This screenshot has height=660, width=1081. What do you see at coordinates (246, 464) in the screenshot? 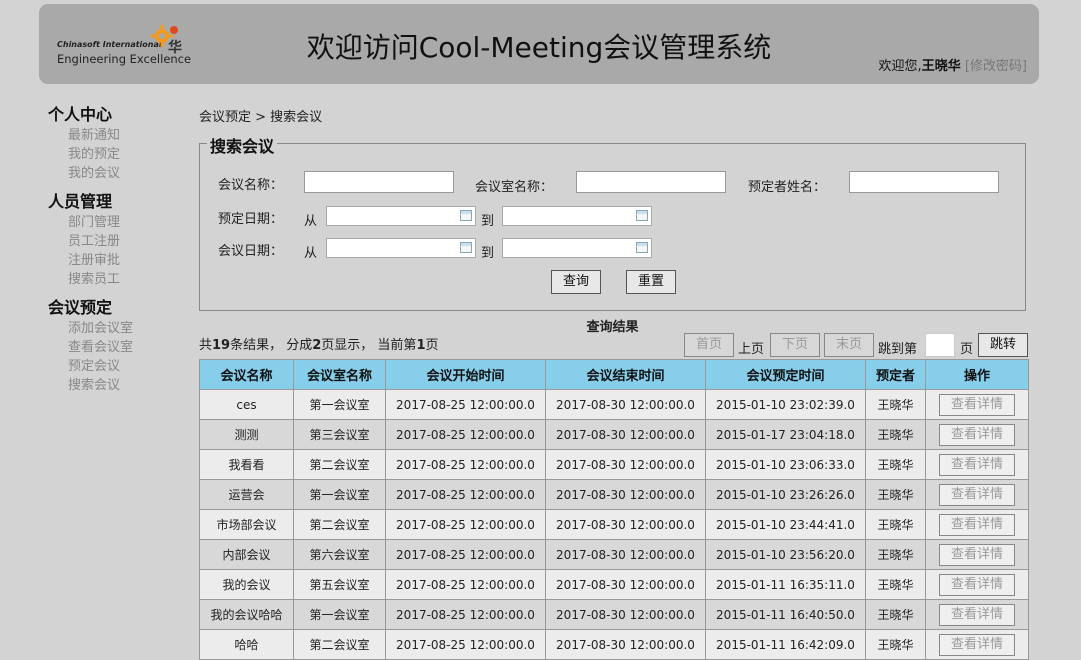
I see `table-cell: 我看看` at bounding box center [246, 464].